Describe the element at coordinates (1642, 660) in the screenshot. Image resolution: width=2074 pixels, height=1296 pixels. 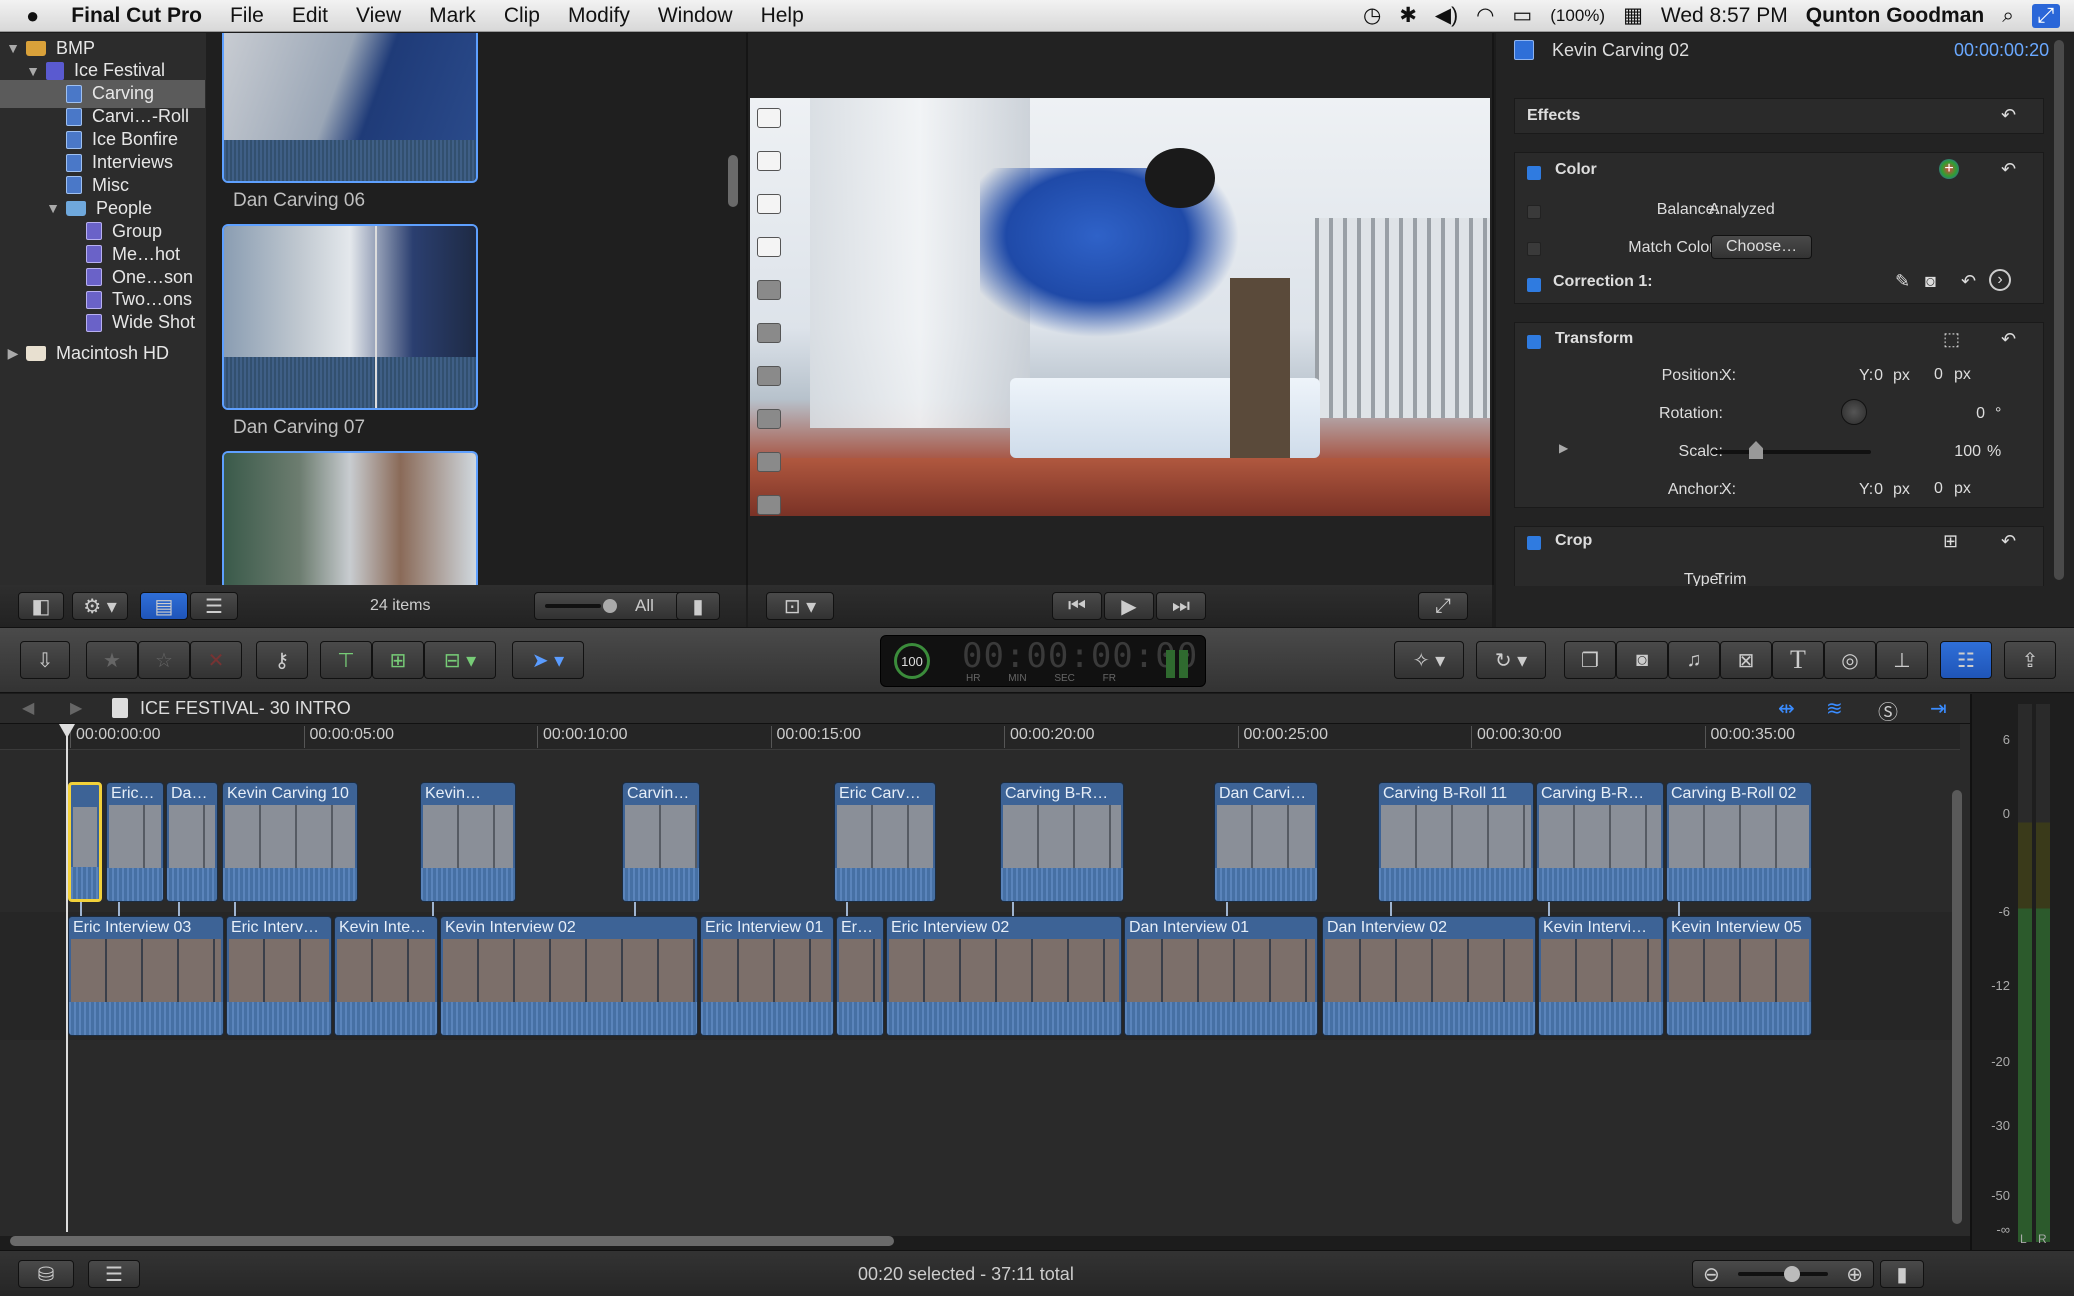
I see `photos-browser-button: ◙` at that location.